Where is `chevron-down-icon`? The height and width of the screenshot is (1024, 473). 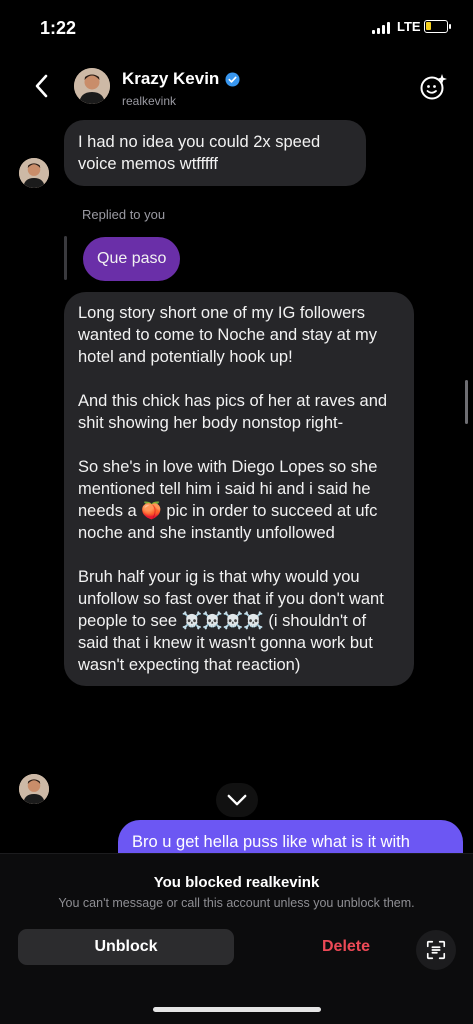
chevron-down-icon is located at coordinates (237, 799).